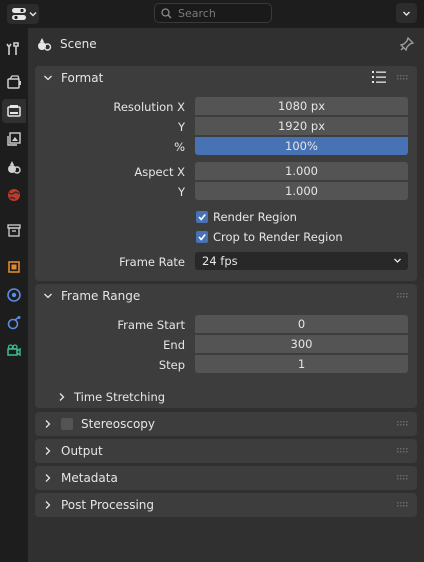  I want to click on frame-step-field: 1, so click(301, 364).